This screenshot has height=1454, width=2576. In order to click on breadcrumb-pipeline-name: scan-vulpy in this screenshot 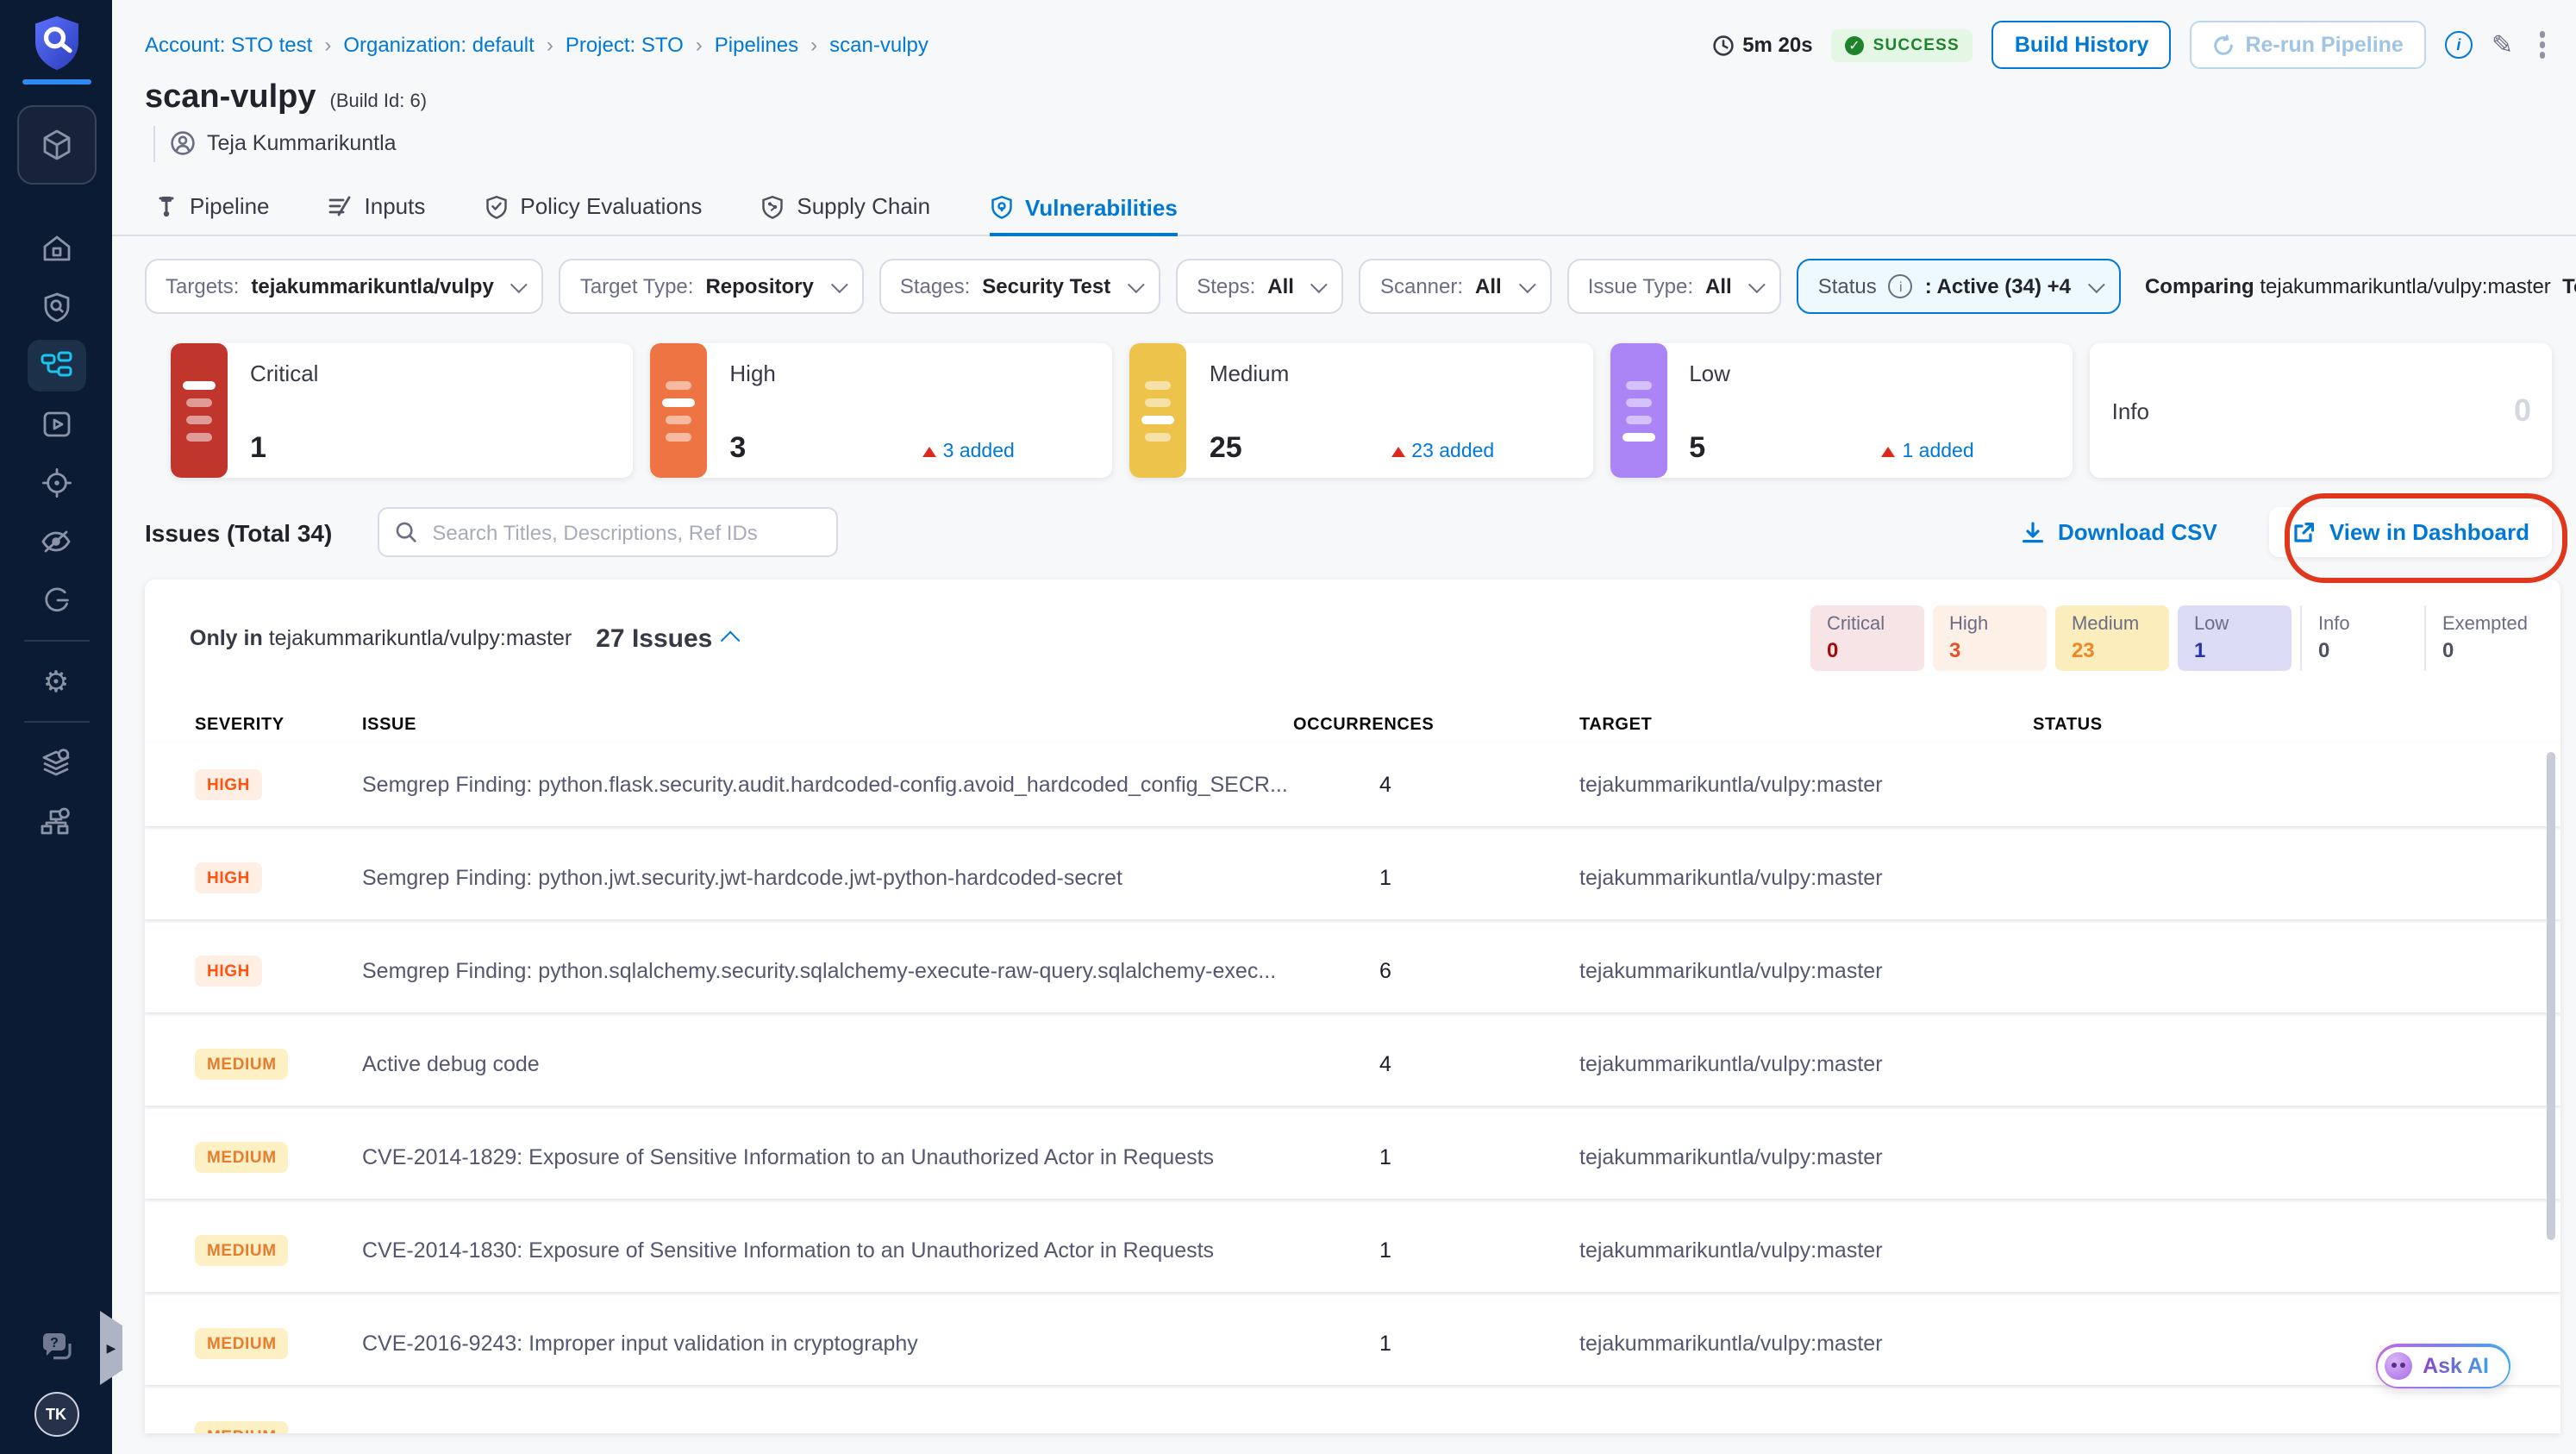, I will do `click(878, 45)`.